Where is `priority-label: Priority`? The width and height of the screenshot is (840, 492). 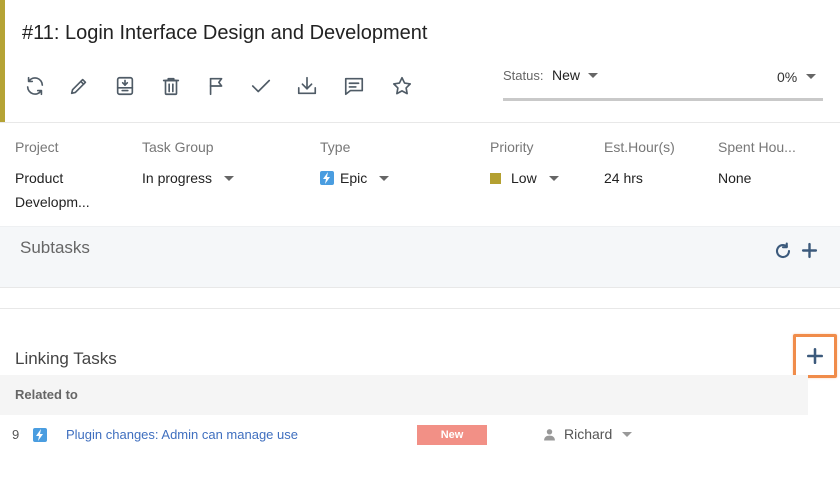
priority-label: Priority is located at coordinates (512, 147).